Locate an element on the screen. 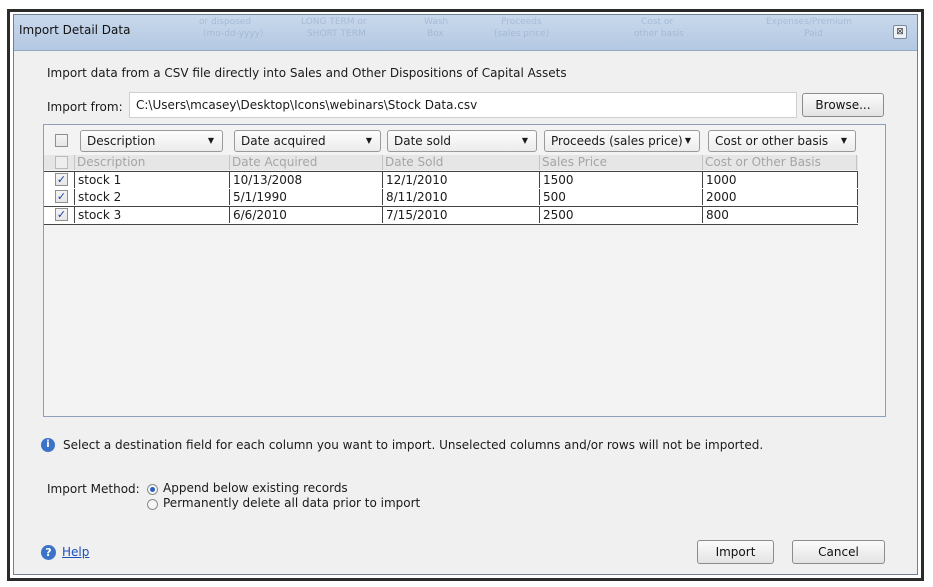 The width and height of the screenshot is (933, 587). table-cell: 8/11/2010 is located at coordinates (460, 197).